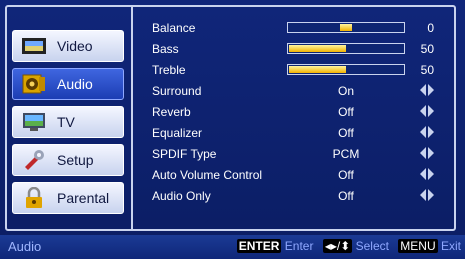  Describe the element at coordinates (177, 91) in the screenshot. I see `setting-label: Surround` at that location.